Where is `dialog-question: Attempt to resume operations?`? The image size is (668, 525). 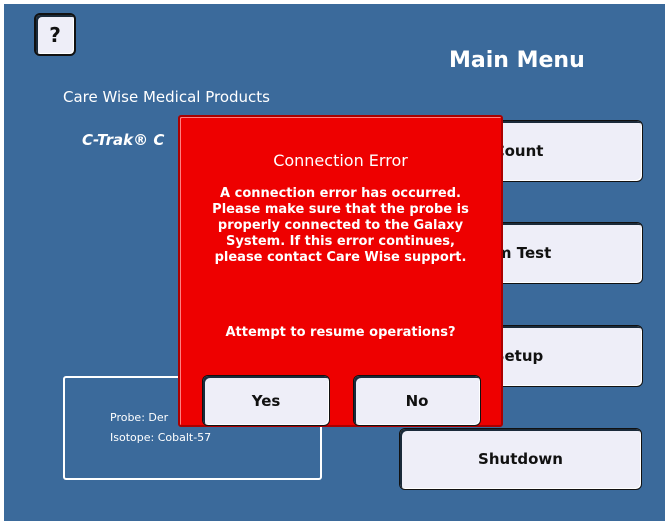 dialog-question: Attempt to resume operations? is located at coordinates (340, 332).